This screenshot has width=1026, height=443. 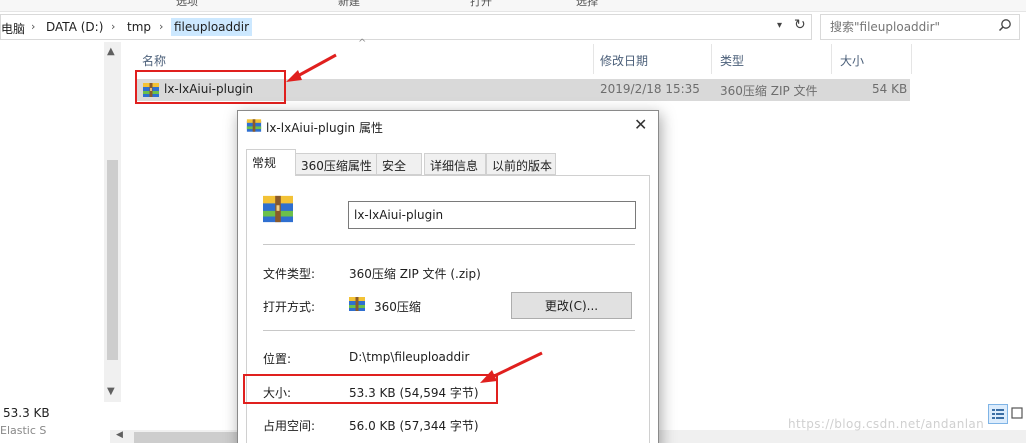 What do you see at coordinates (271, 162) in the screenshot?
I see `tab-general: 常规` at bounding box center [271, 162].